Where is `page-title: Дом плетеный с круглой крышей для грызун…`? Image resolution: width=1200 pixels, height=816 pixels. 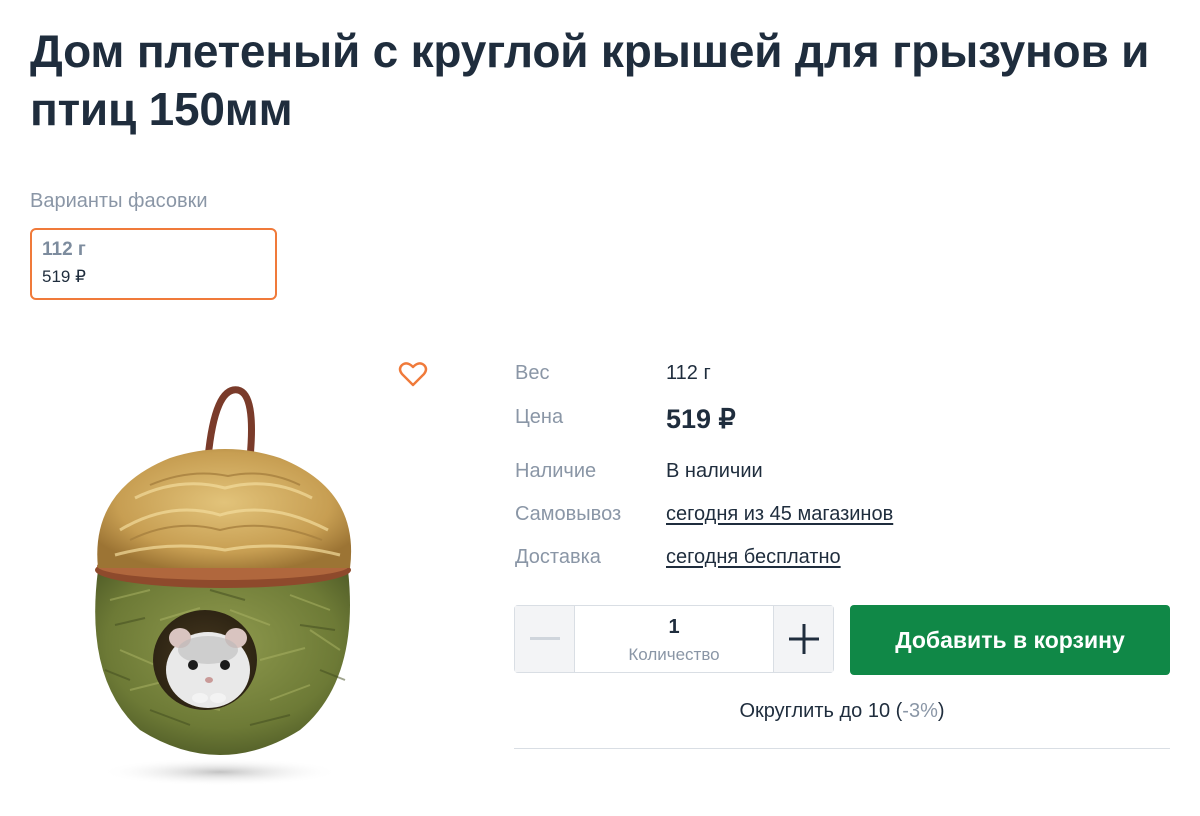 page-title: Дом плетеный с круглой крышей для грызун… is located at coordinates (590, 80).